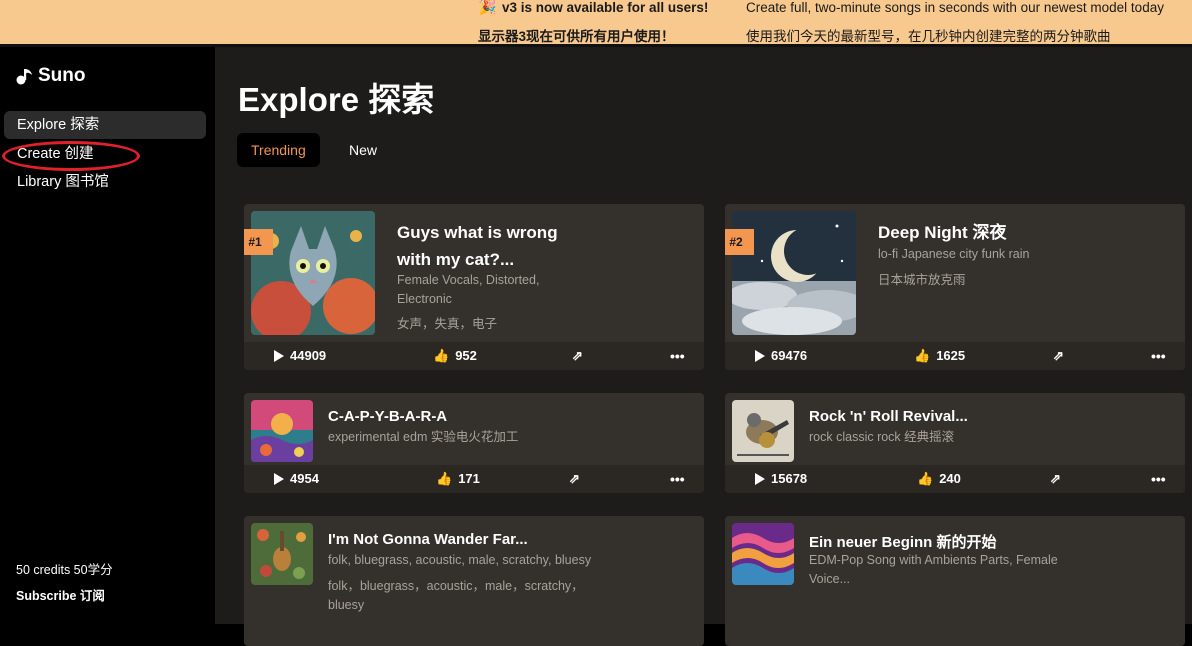 The width and height of the screenshot is (1192, 646). I want to click on song-title: Ein neuer Beginn 新的开始, so click(903, 541).